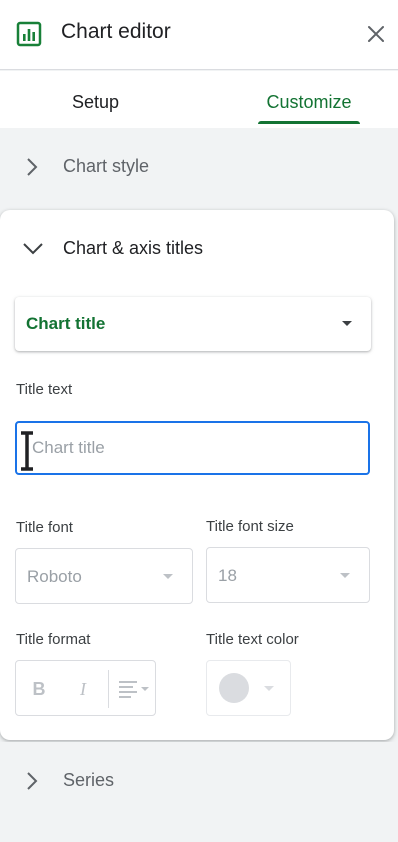 The image size is (398, 842). What do you see at coordinates (104, 576) in the screenshot?
I see `title-font-select: Roboto` at bounding box center [104, 576].